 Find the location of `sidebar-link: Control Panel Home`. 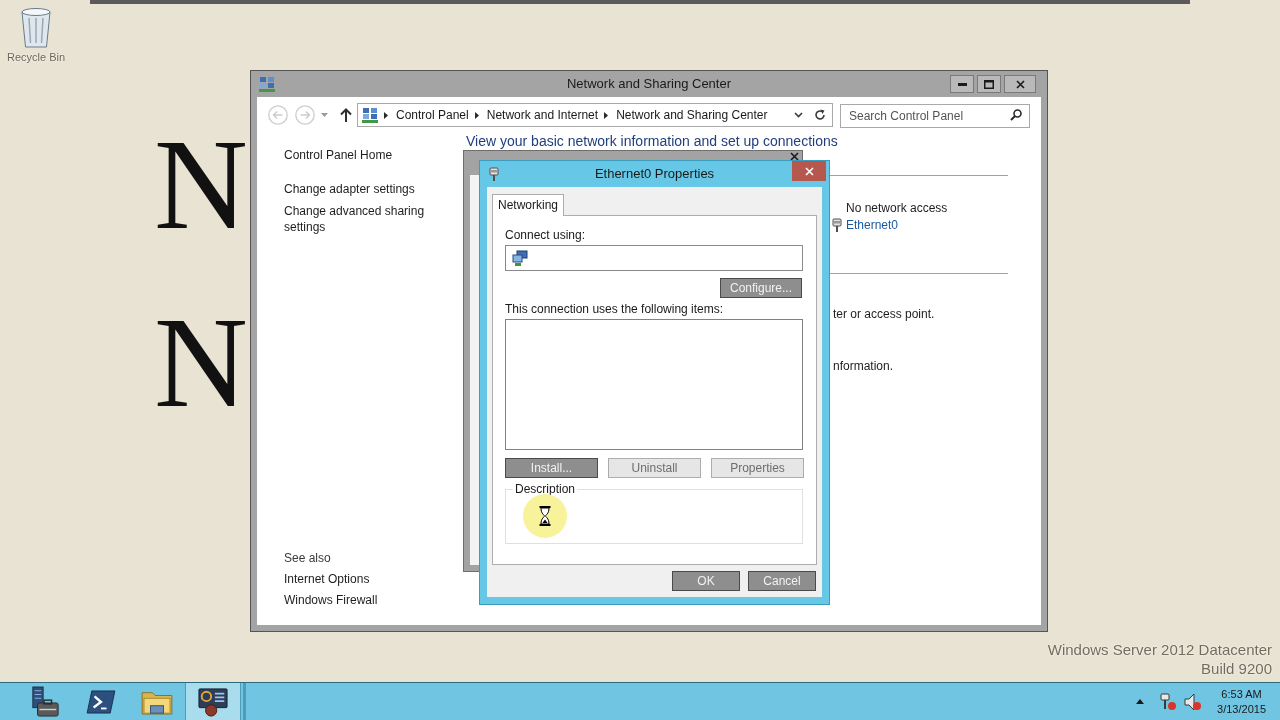

sidebar-link: Control Panel Home is located at coordinates (338, 155).